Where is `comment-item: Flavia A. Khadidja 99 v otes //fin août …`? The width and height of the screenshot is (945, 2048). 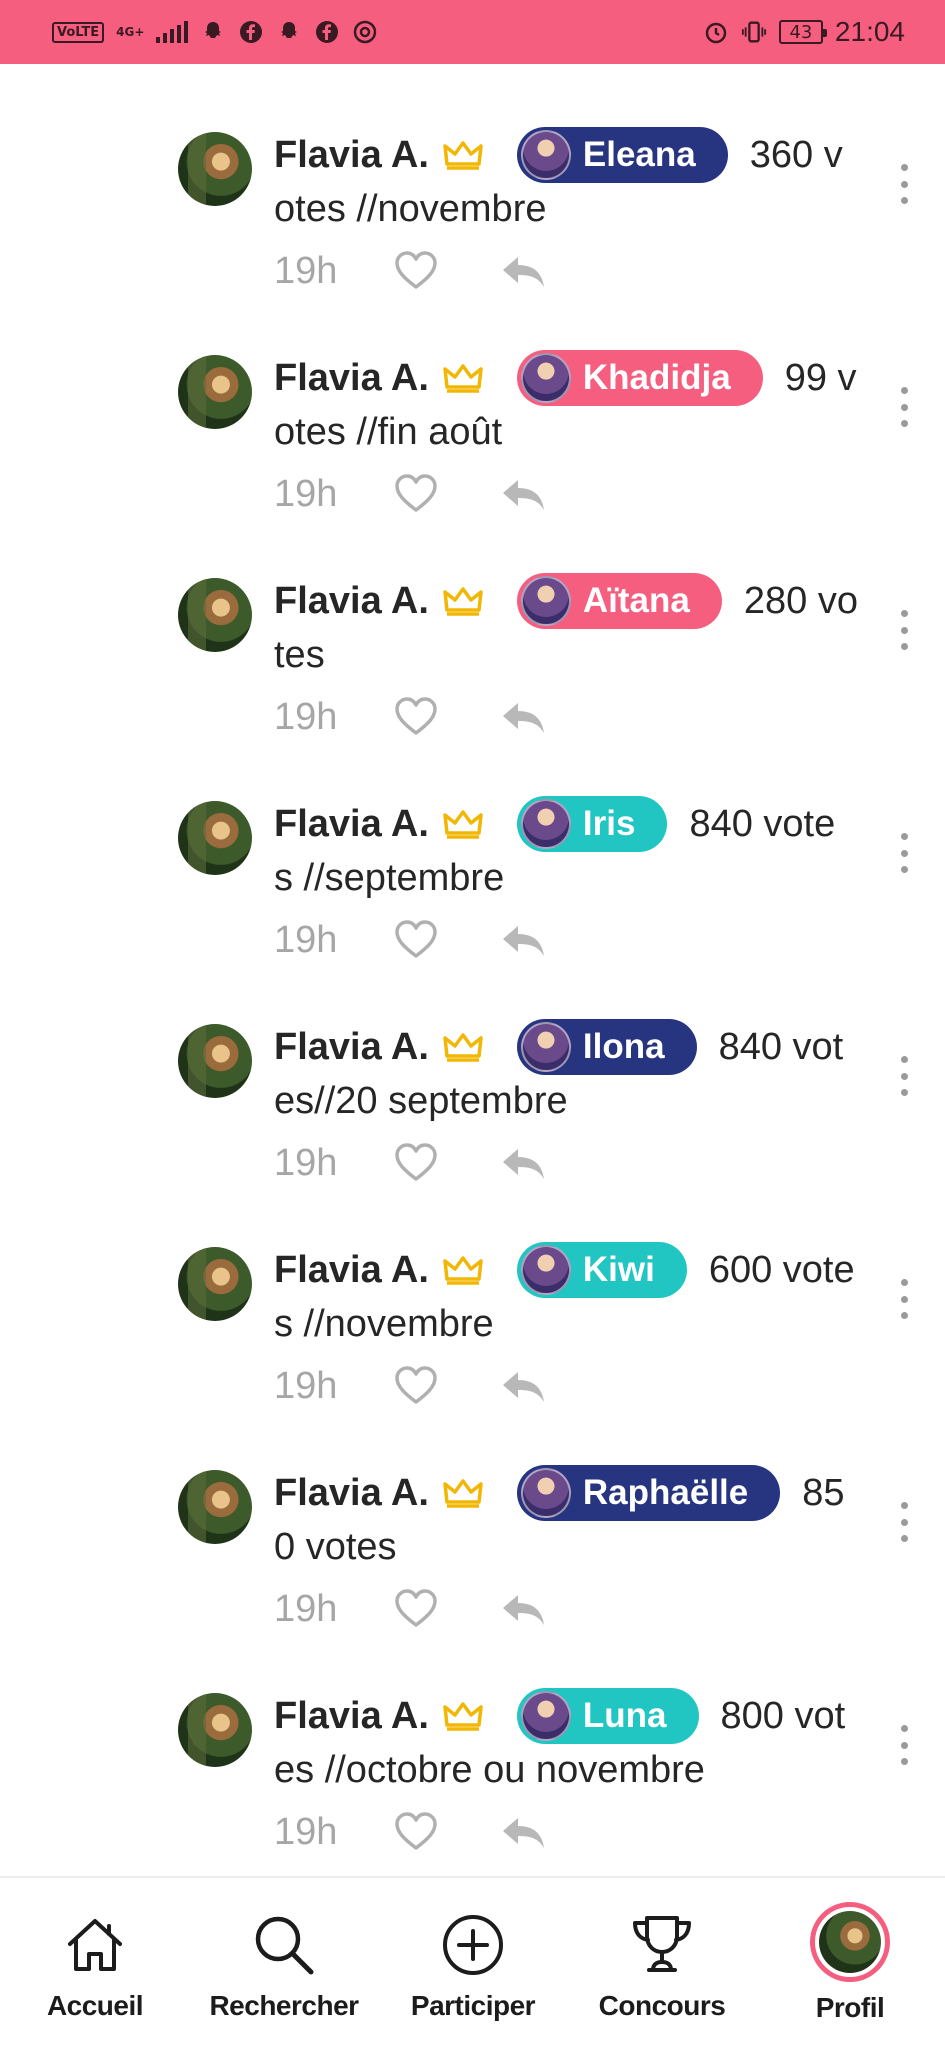 comment-item: Flavia A. Khadidja 99 v otes //fin août … is located at coordinates (472, 401).